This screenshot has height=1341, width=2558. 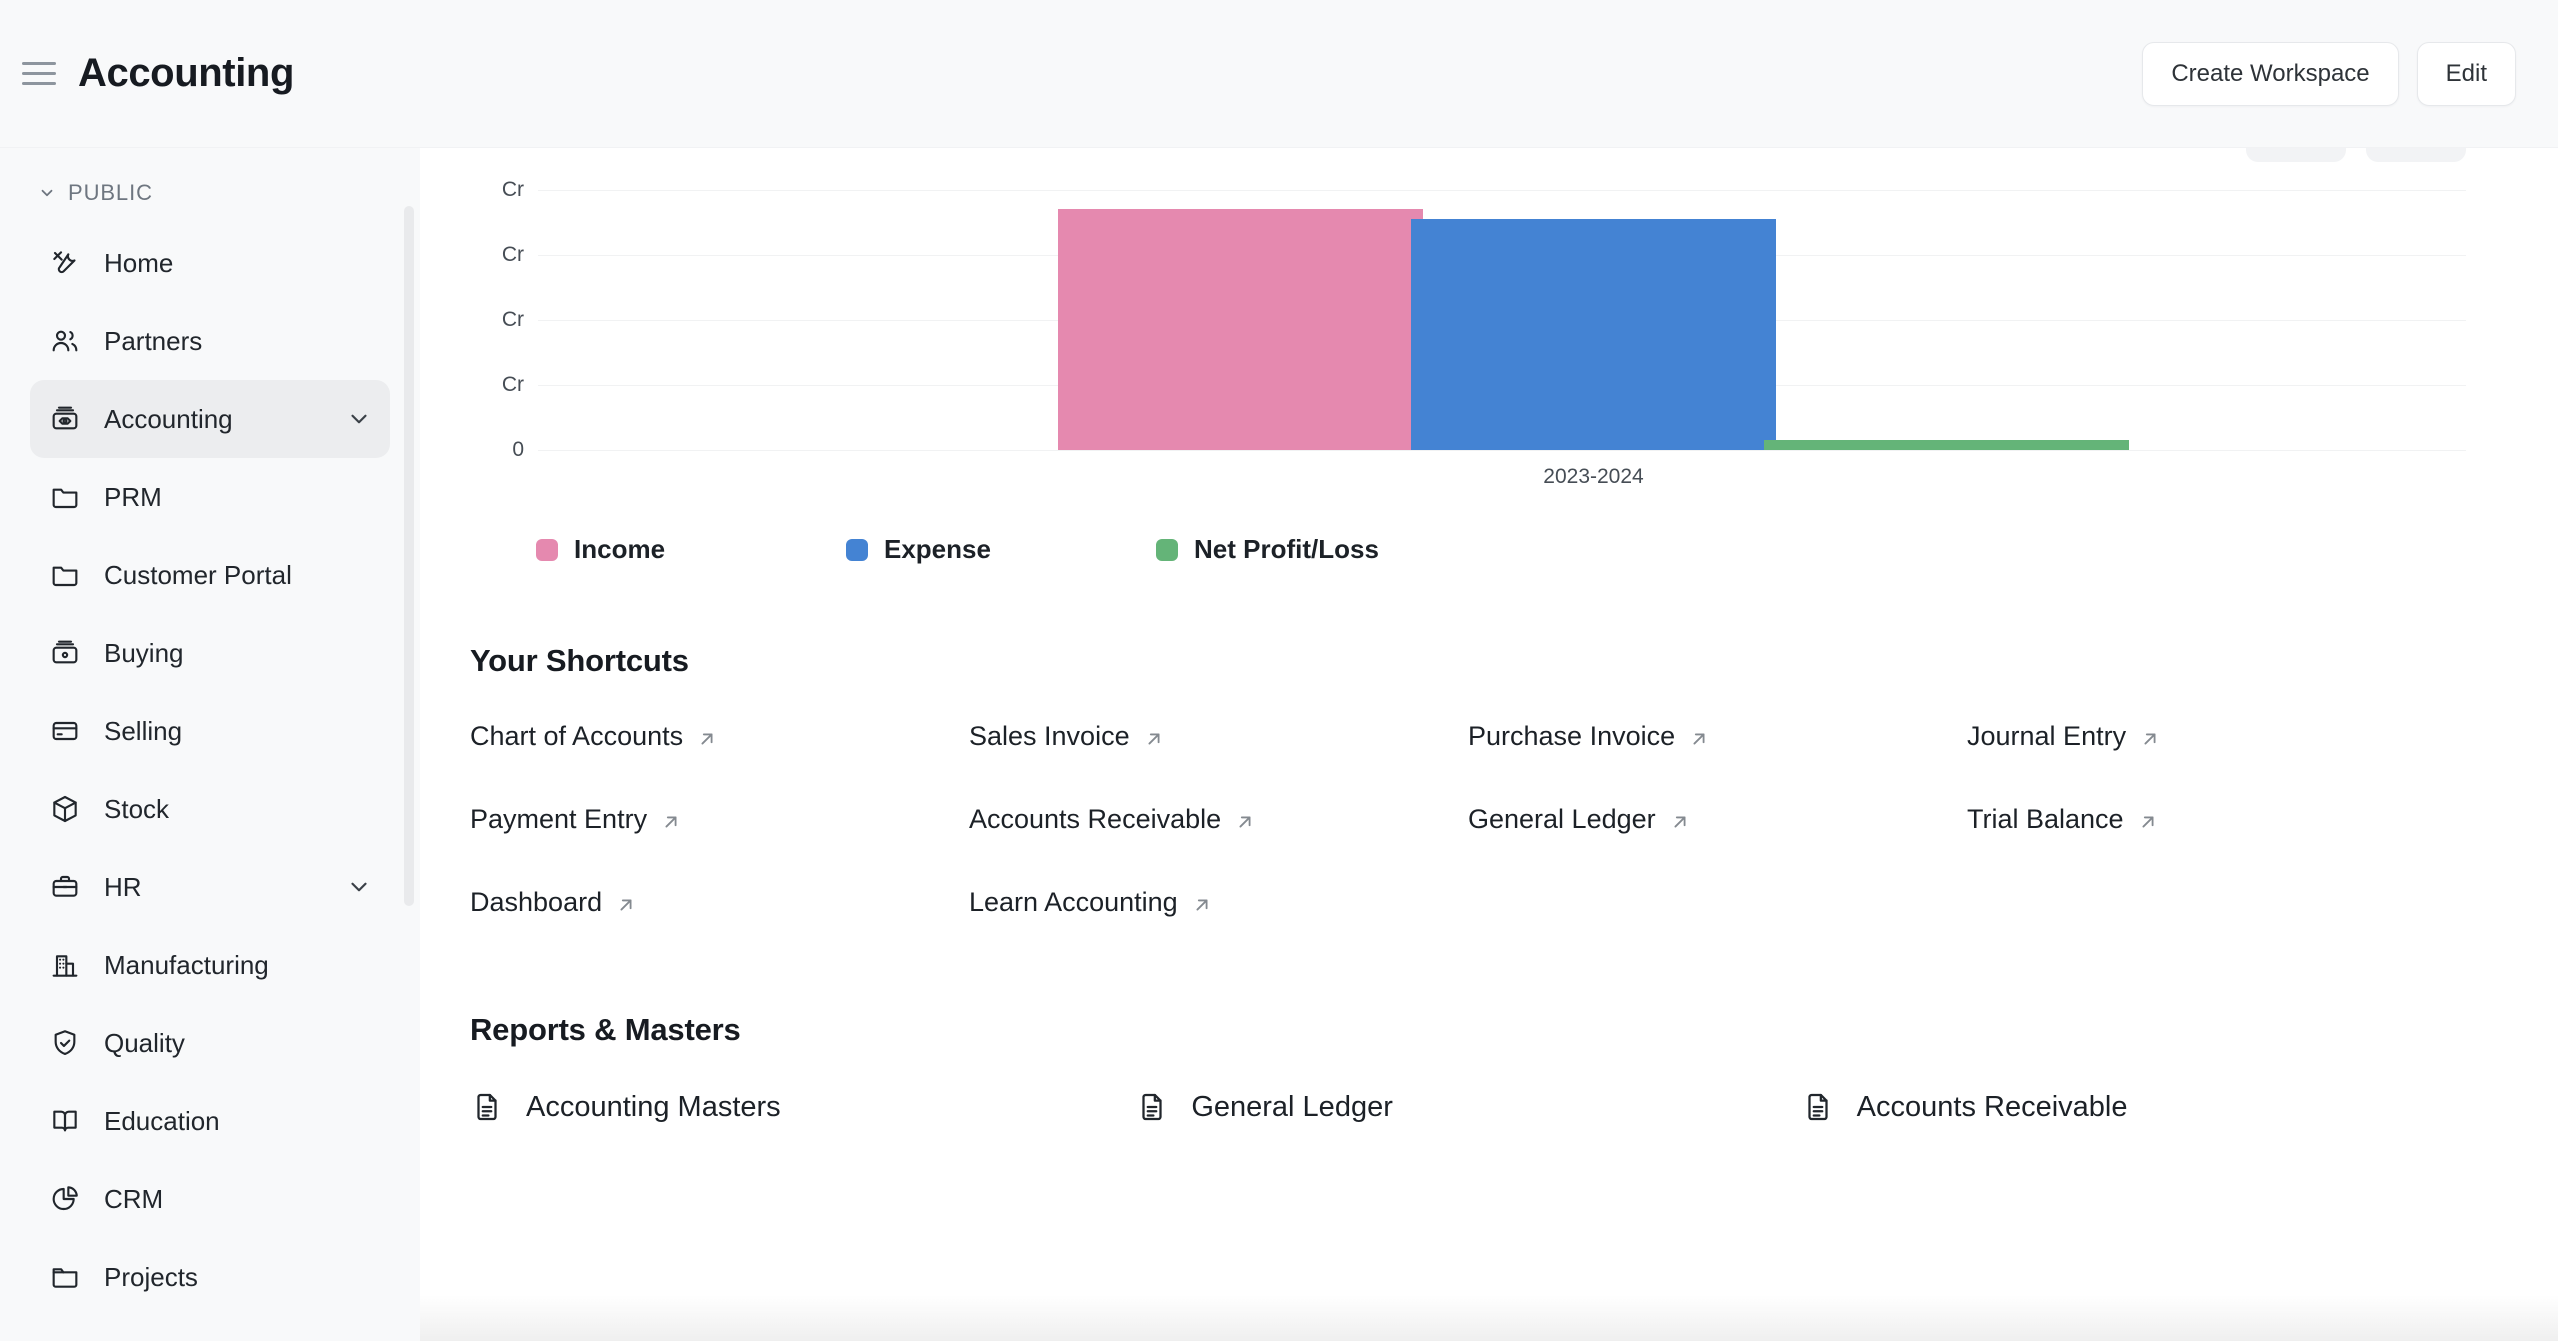 I want to click on shortcuts-title: Your Shortcuts, so click(x=579, y=660).